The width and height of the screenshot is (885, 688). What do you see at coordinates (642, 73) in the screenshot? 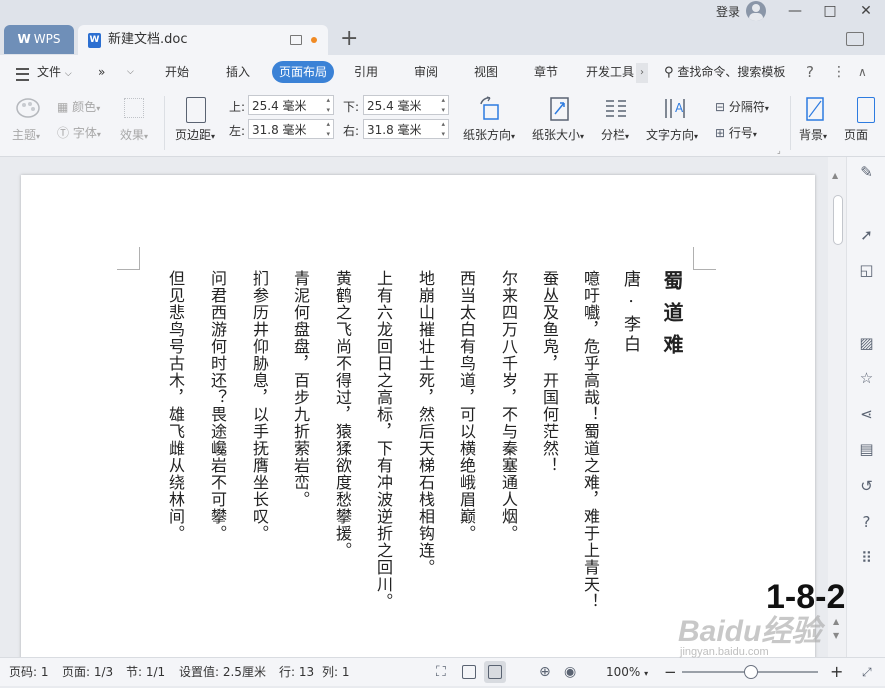
I see `chevron-right-icon: ›` at bounding box center [642, 73].